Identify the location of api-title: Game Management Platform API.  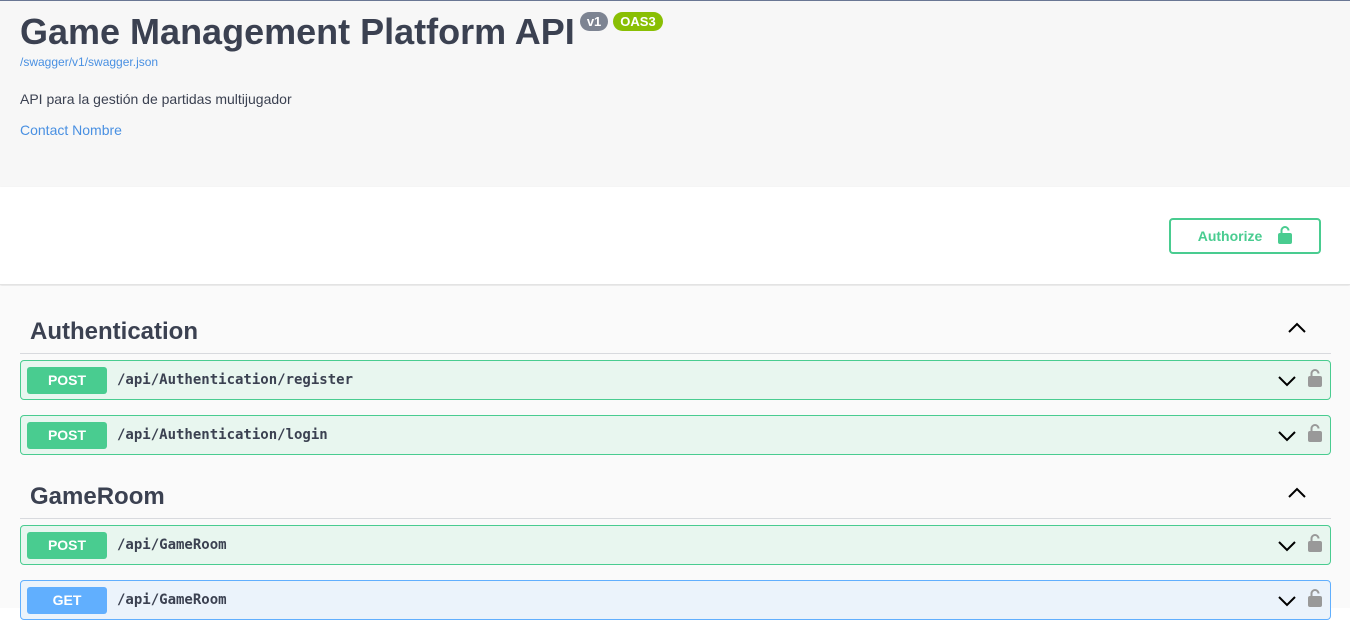
(297, 31).